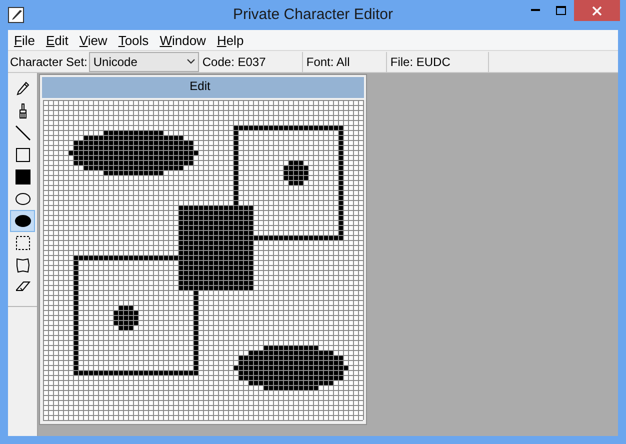 This screenshot has height=444, width=626. I want to click on maximize-icon, so click(561, 10).